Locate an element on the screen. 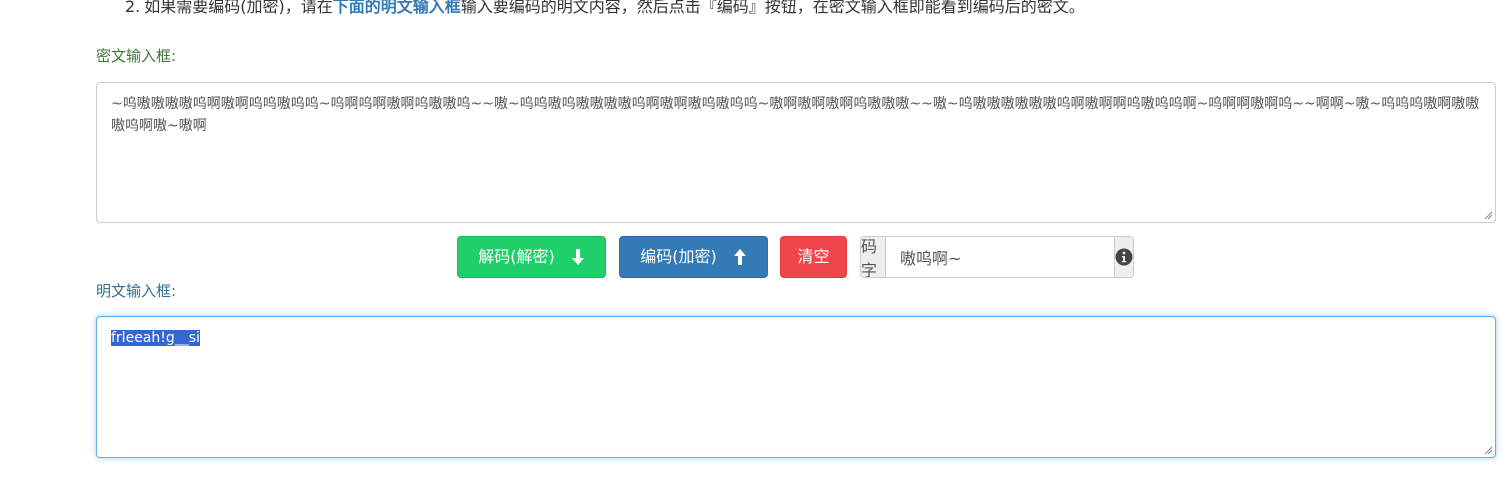 The image size is (1508, 485). encode-button-label: 编码(加密) is located at coordinates (678, 256).